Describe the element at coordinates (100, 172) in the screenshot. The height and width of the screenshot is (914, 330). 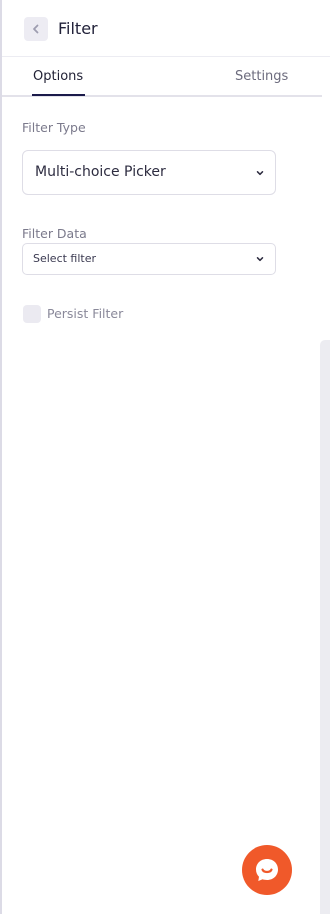
I see `filter-type-value: Multi-choice Picker` at that location.